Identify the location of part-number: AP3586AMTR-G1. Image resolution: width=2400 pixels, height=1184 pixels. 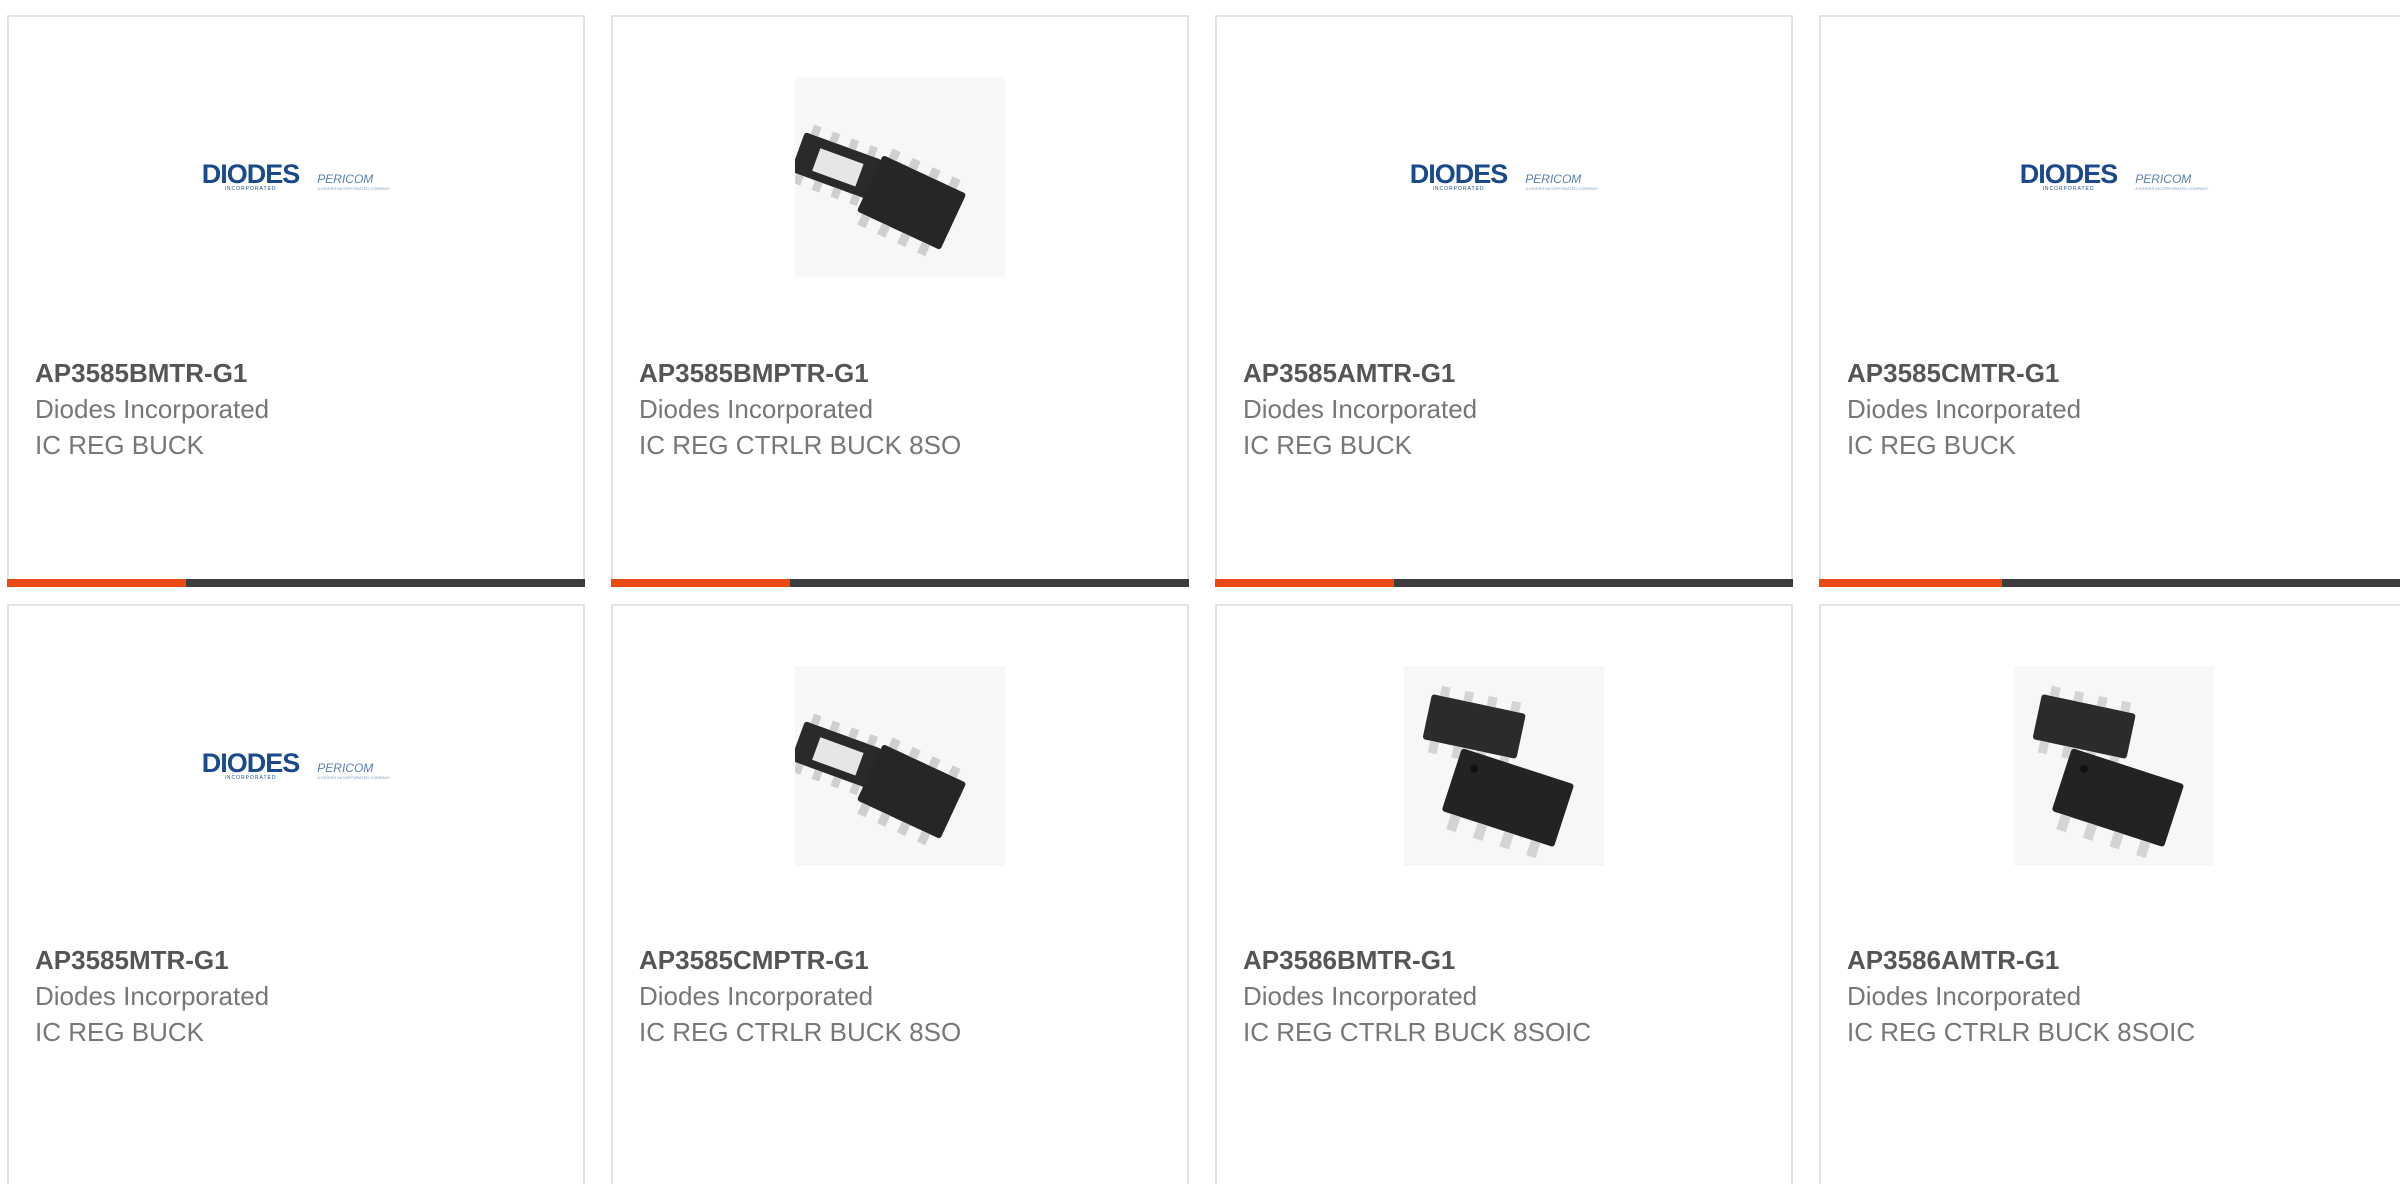
(2117, 960).